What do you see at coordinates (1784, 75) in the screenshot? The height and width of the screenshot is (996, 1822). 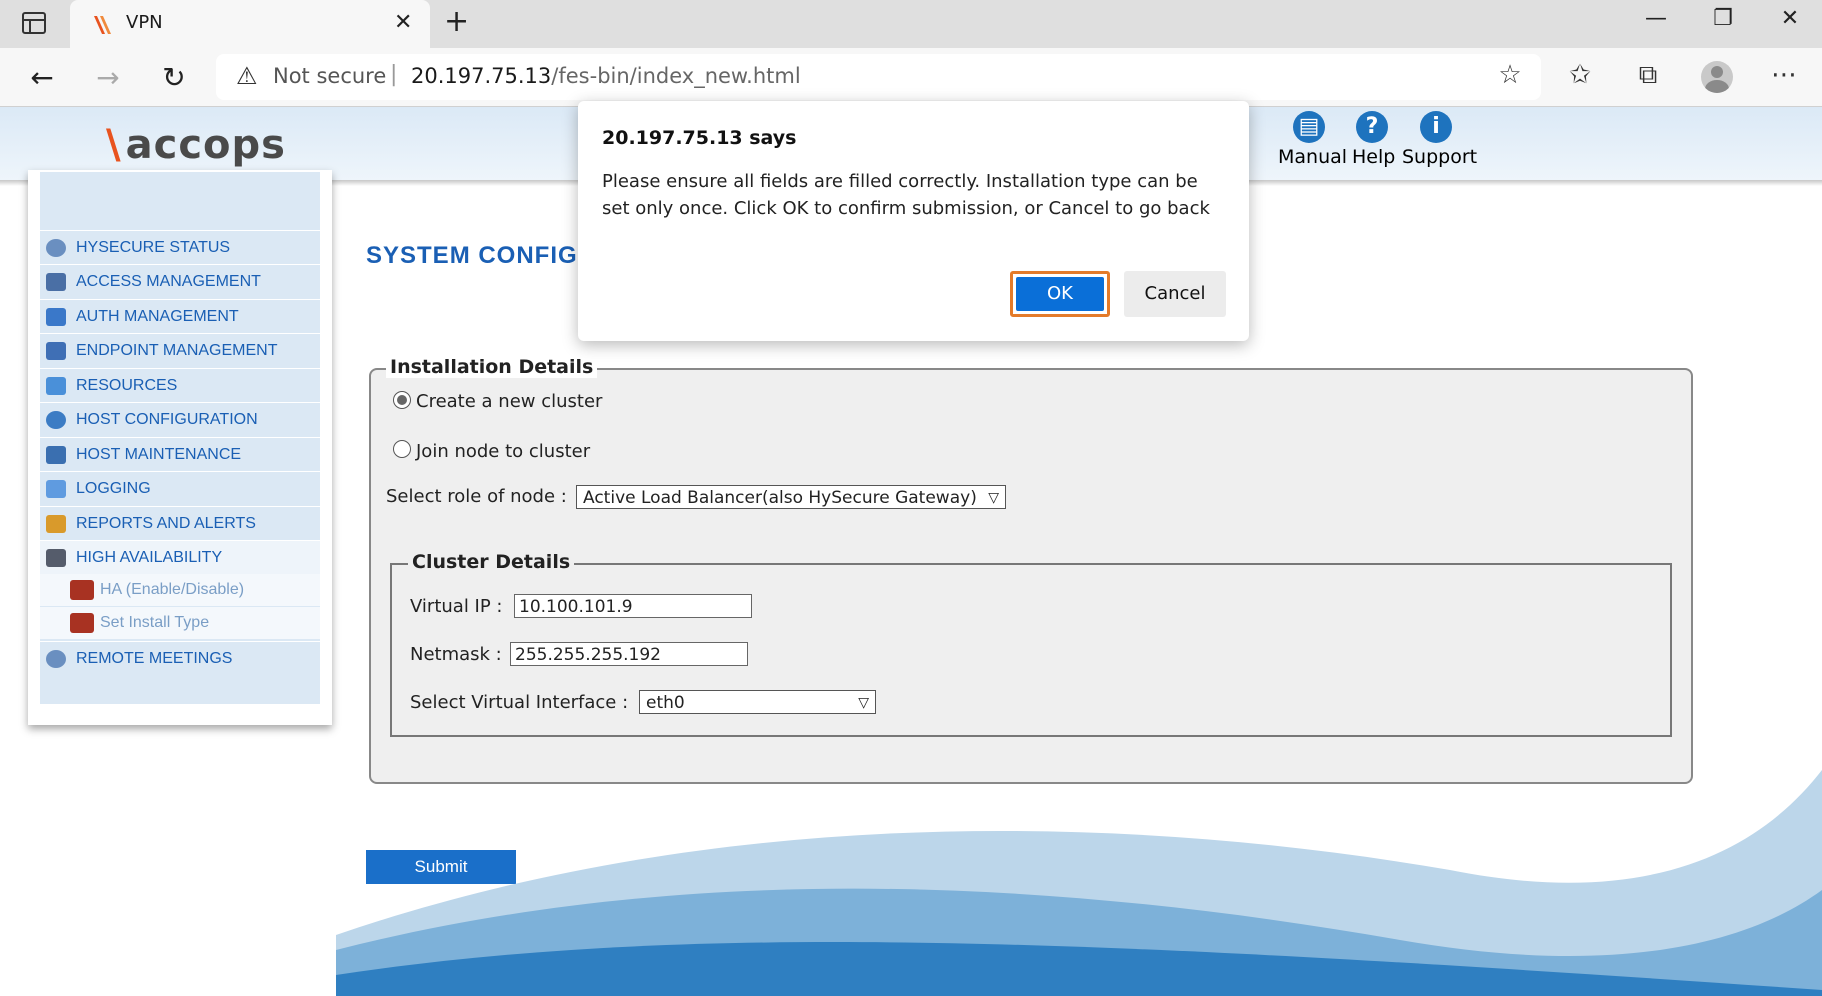 I see `more-icon: ⋯` at bounding box center [1784, 75].